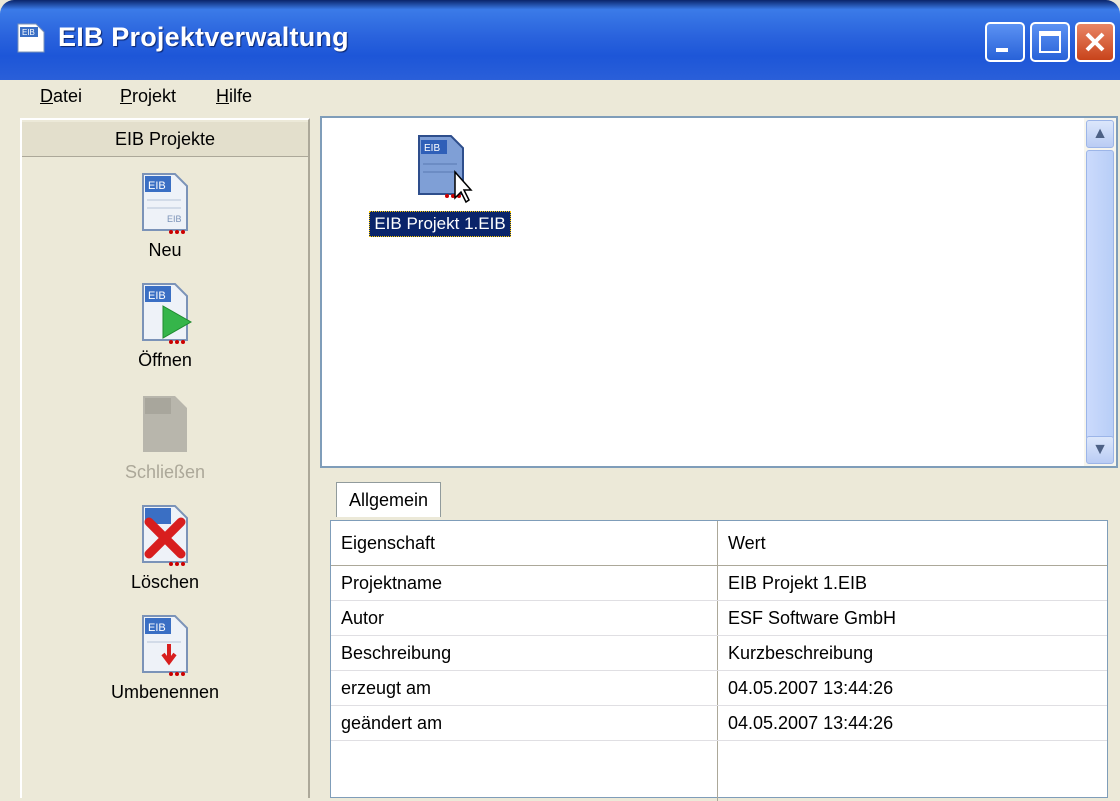 The height and width of the screenshot is (801, 1120). Describe the element at coordinates (165, 645) in the screenshot. I see `rename-project-icon: EIB` at that location.